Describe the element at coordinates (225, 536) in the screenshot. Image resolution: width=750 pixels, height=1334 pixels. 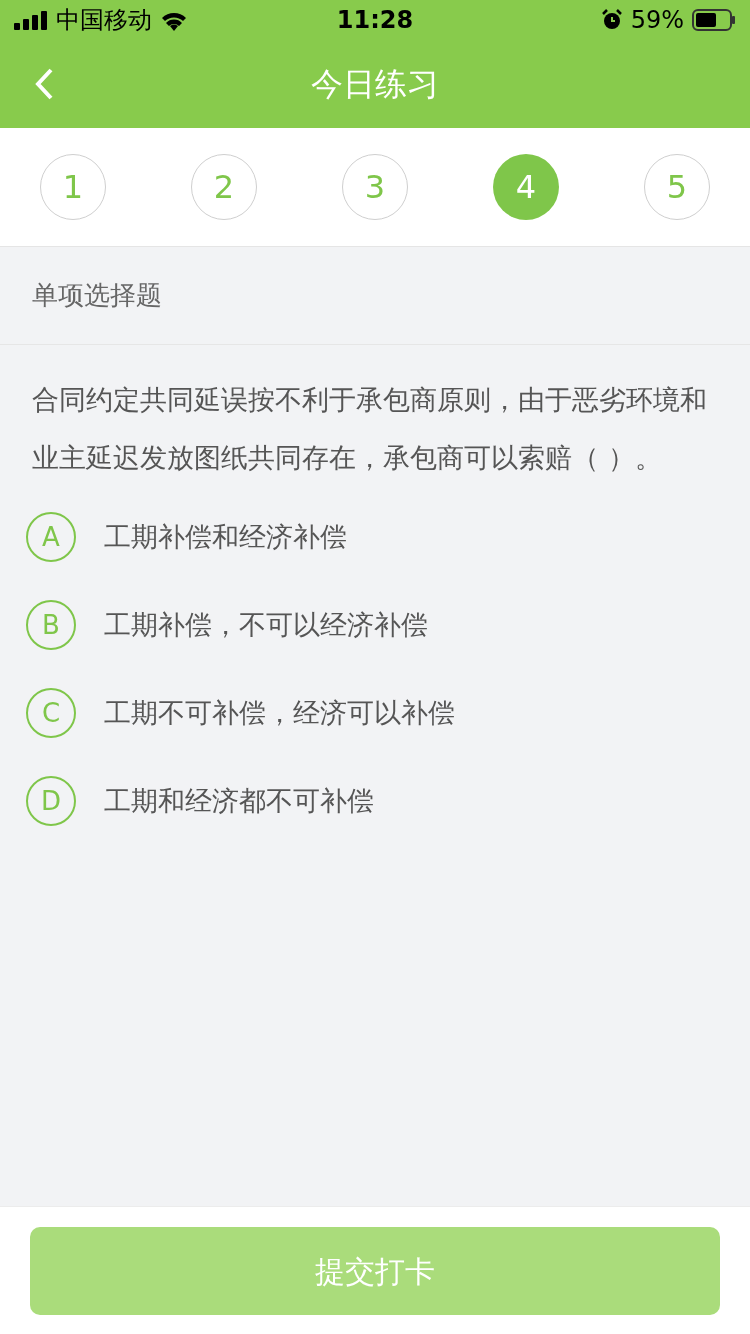
I see `option-text: 工期补偿和经济补偿` at that location.